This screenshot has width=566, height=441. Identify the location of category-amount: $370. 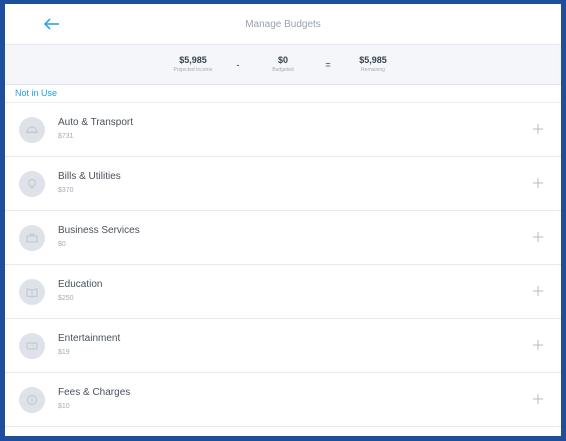
(66, 190).